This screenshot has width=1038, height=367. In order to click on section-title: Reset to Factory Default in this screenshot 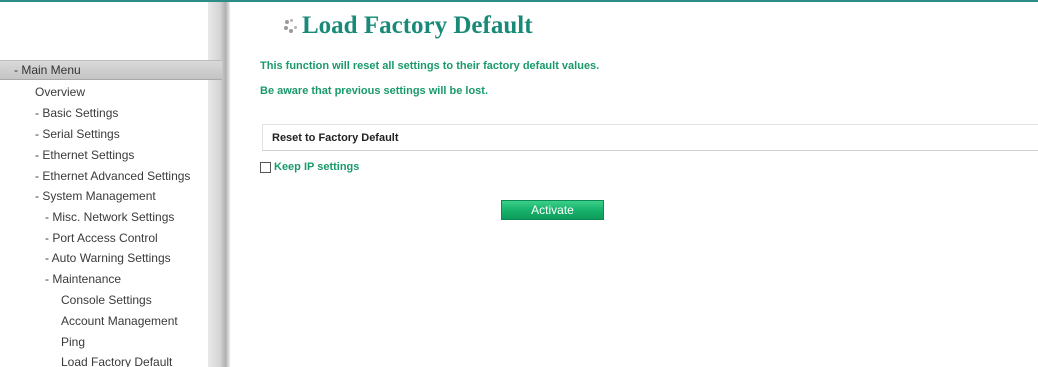, I will do `click(335, 138)`.